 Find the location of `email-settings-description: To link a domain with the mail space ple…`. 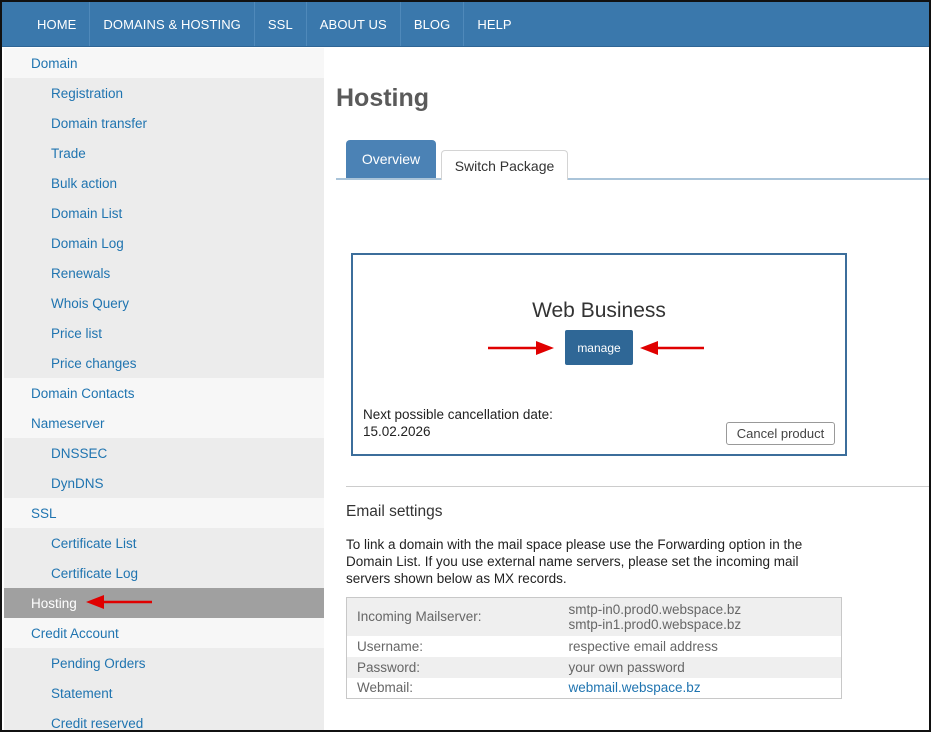

email-settings-description: To link a domain with the mail space ple… is located at coordinates (574, 561).